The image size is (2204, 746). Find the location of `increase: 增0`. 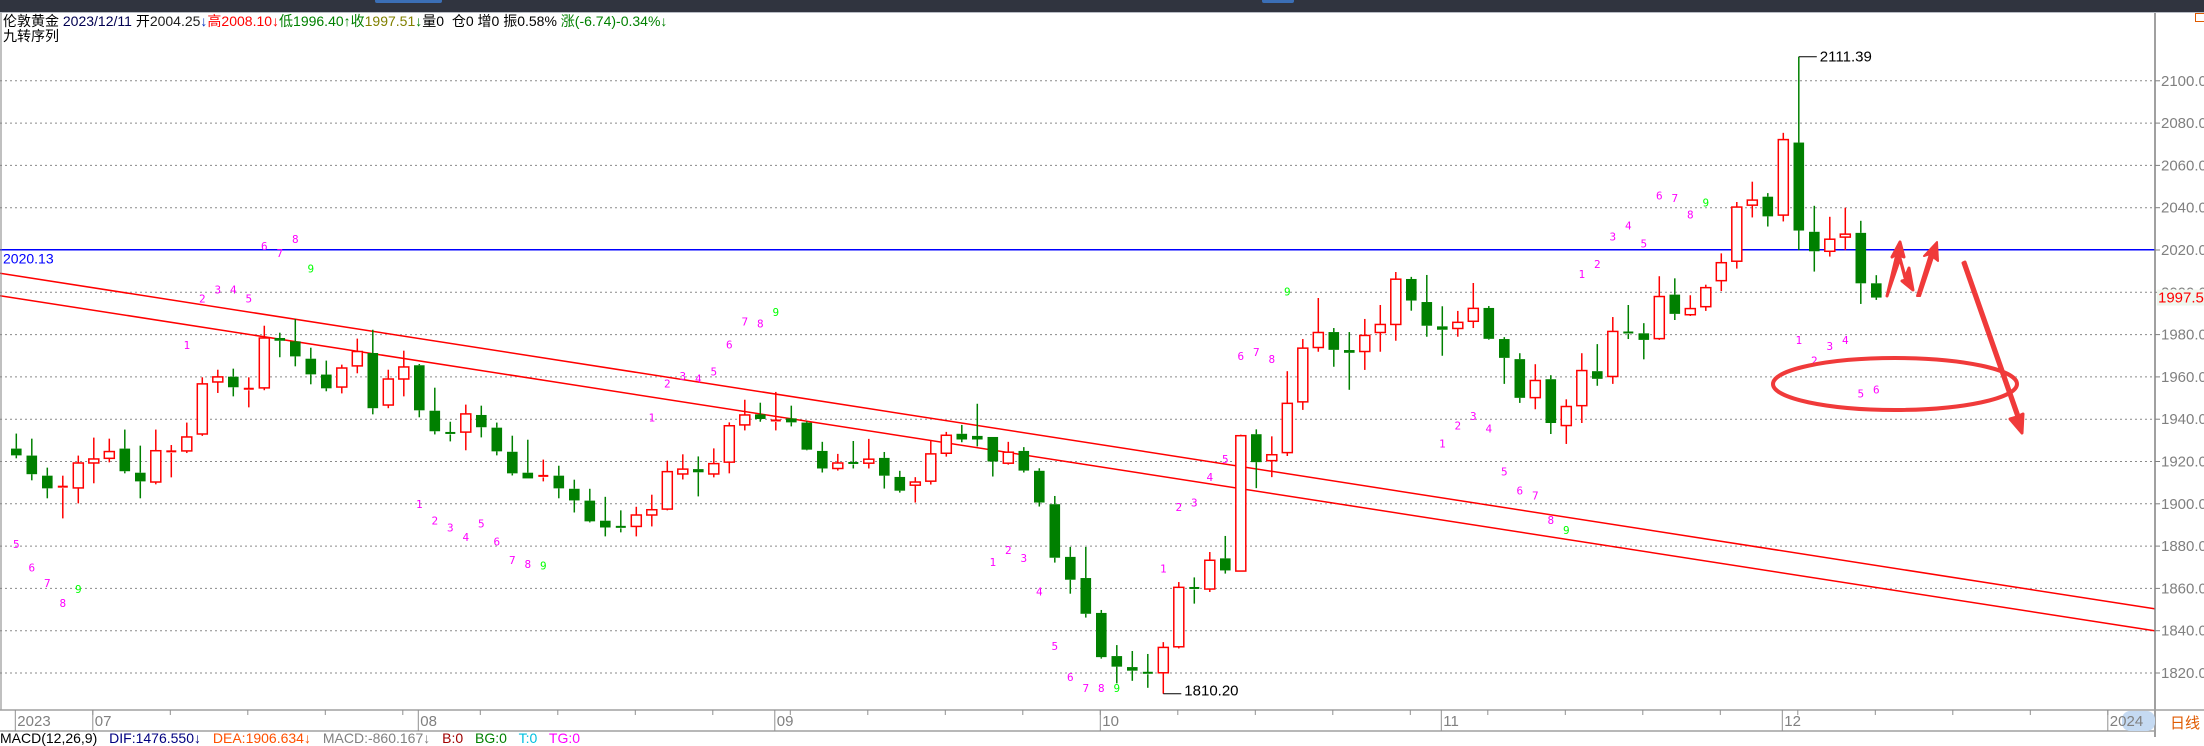

increase: 增0 is located at coordinates (488, 21).